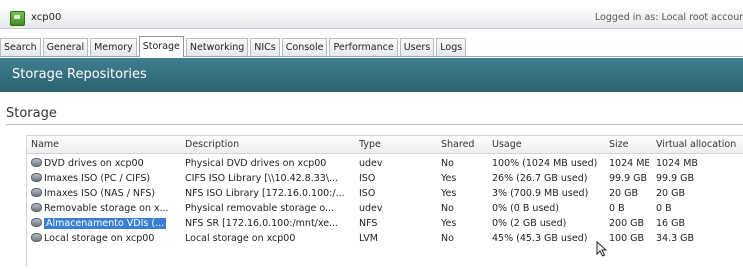 This screenshot has height=269, width=743. I want to click on row-size-cell: 0 B, so click(617, 208).